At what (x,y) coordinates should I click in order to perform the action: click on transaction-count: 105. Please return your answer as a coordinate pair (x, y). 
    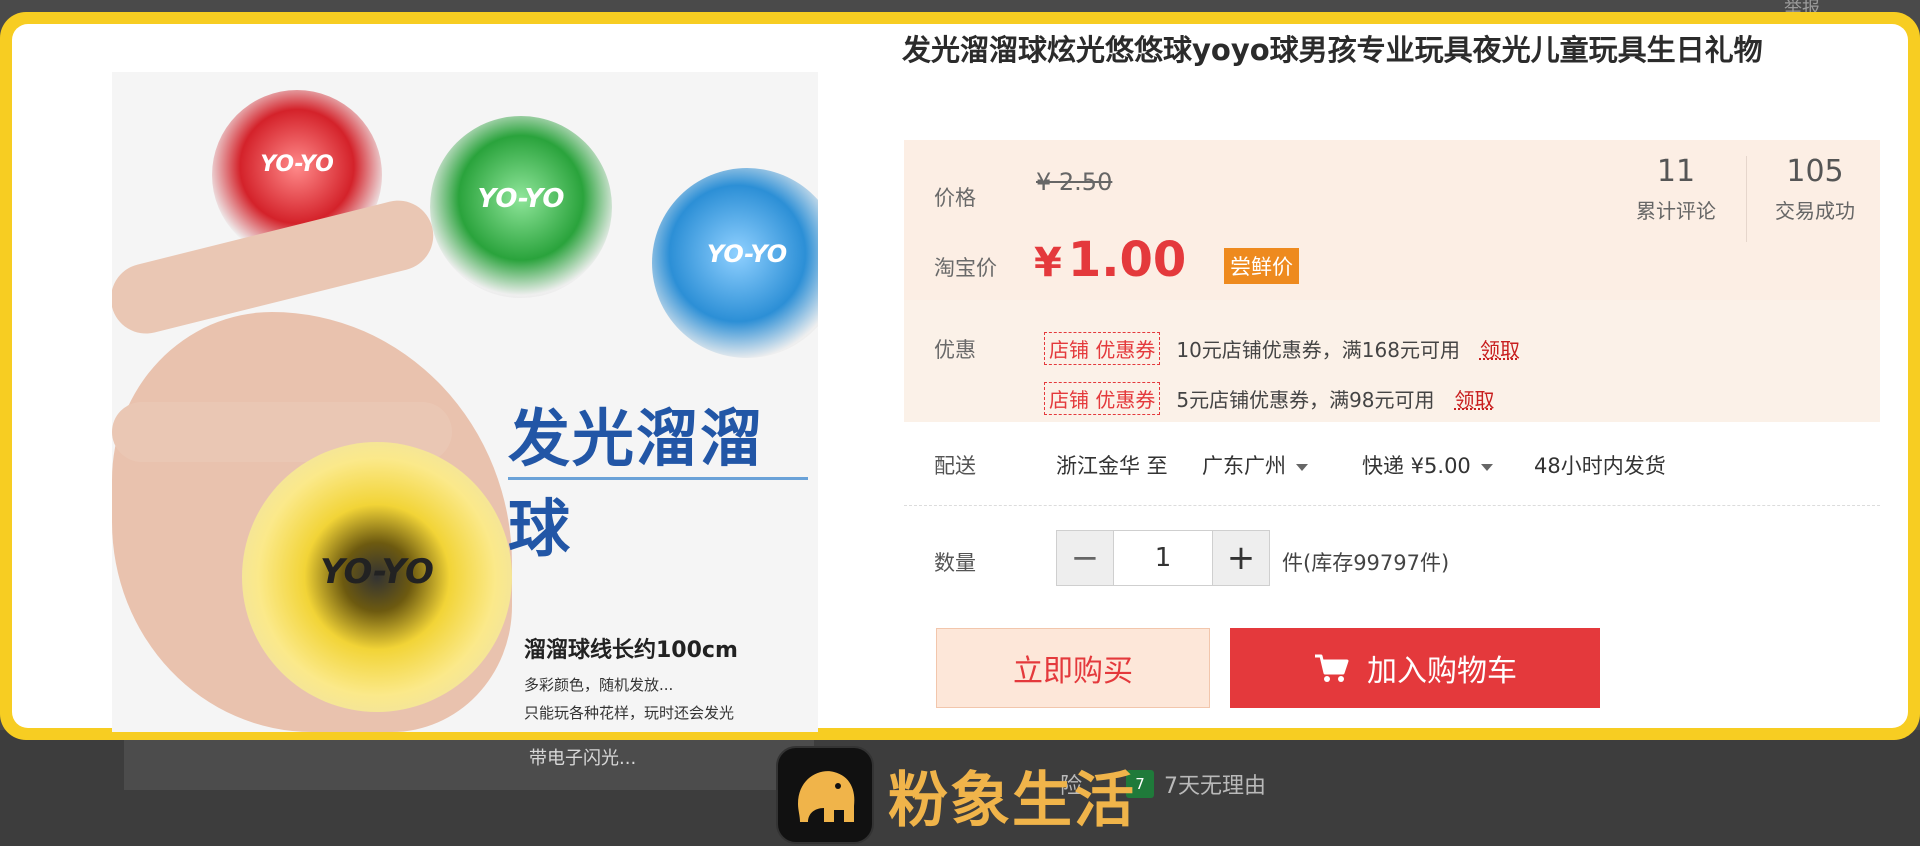
    Looking at the image, I should click on (1815, 171).